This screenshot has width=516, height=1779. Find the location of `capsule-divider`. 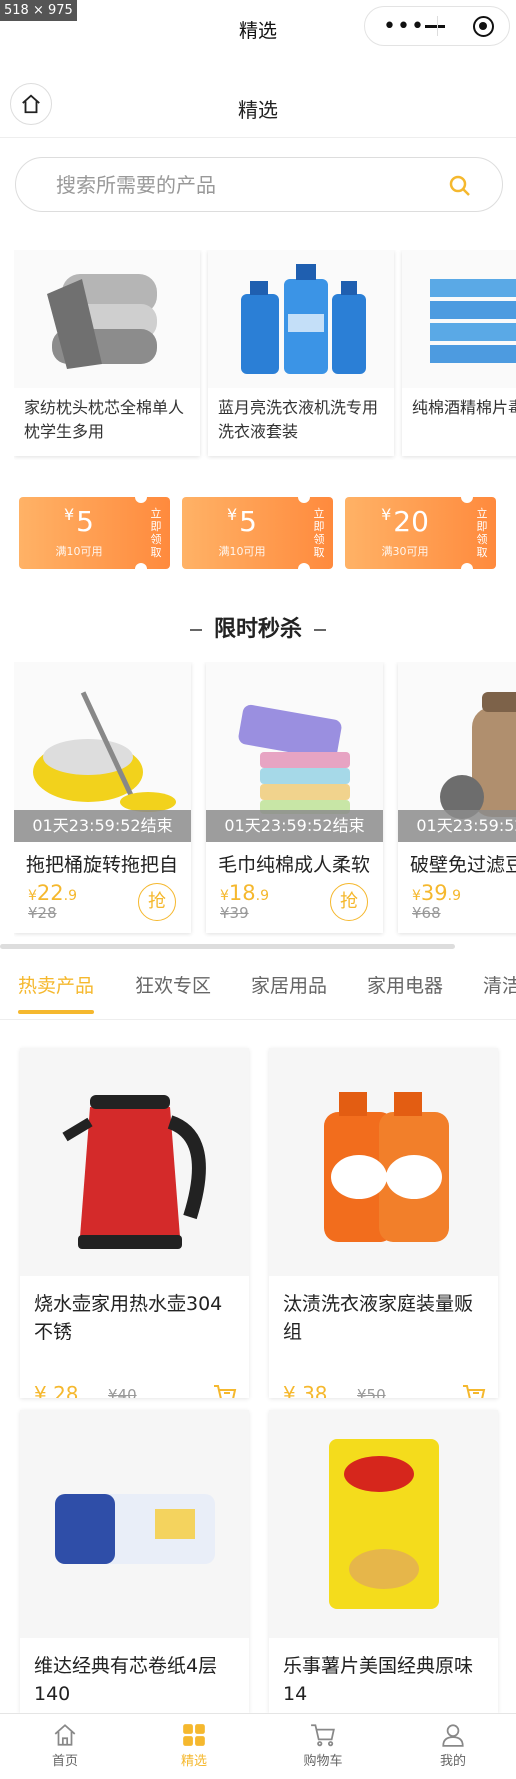

capsule-divider is located at coordinates (437, 26).